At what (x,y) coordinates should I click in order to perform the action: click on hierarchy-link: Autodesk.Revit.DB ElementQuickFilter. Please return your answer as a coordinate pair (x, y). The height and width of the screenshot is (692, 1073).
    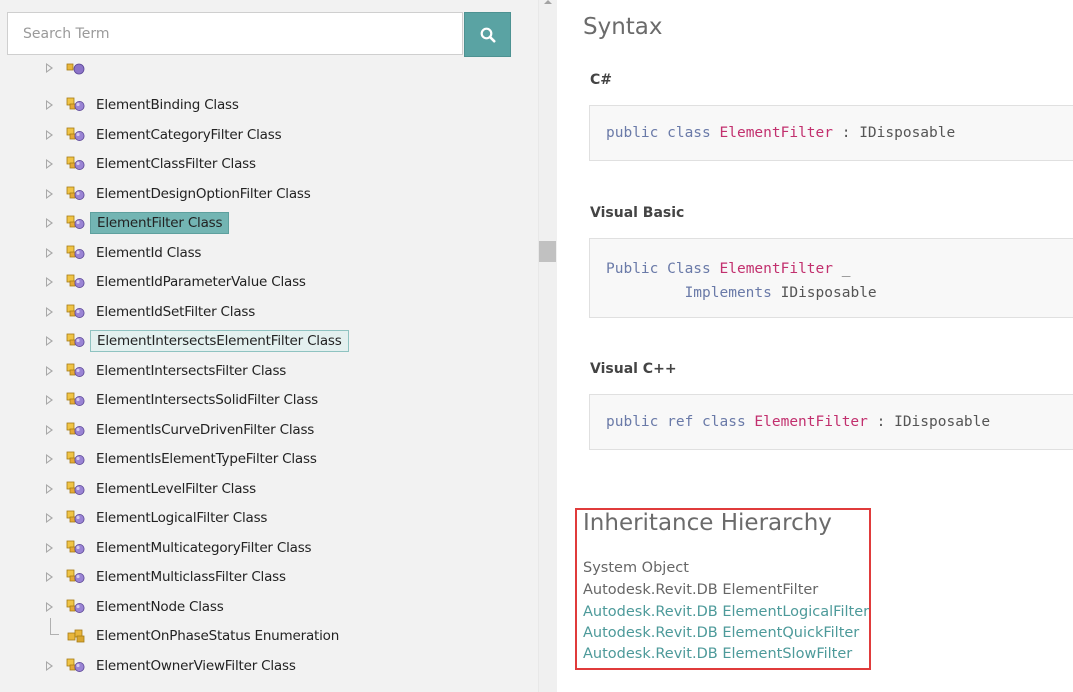
    Looking at the image, I should click on (721, 633).